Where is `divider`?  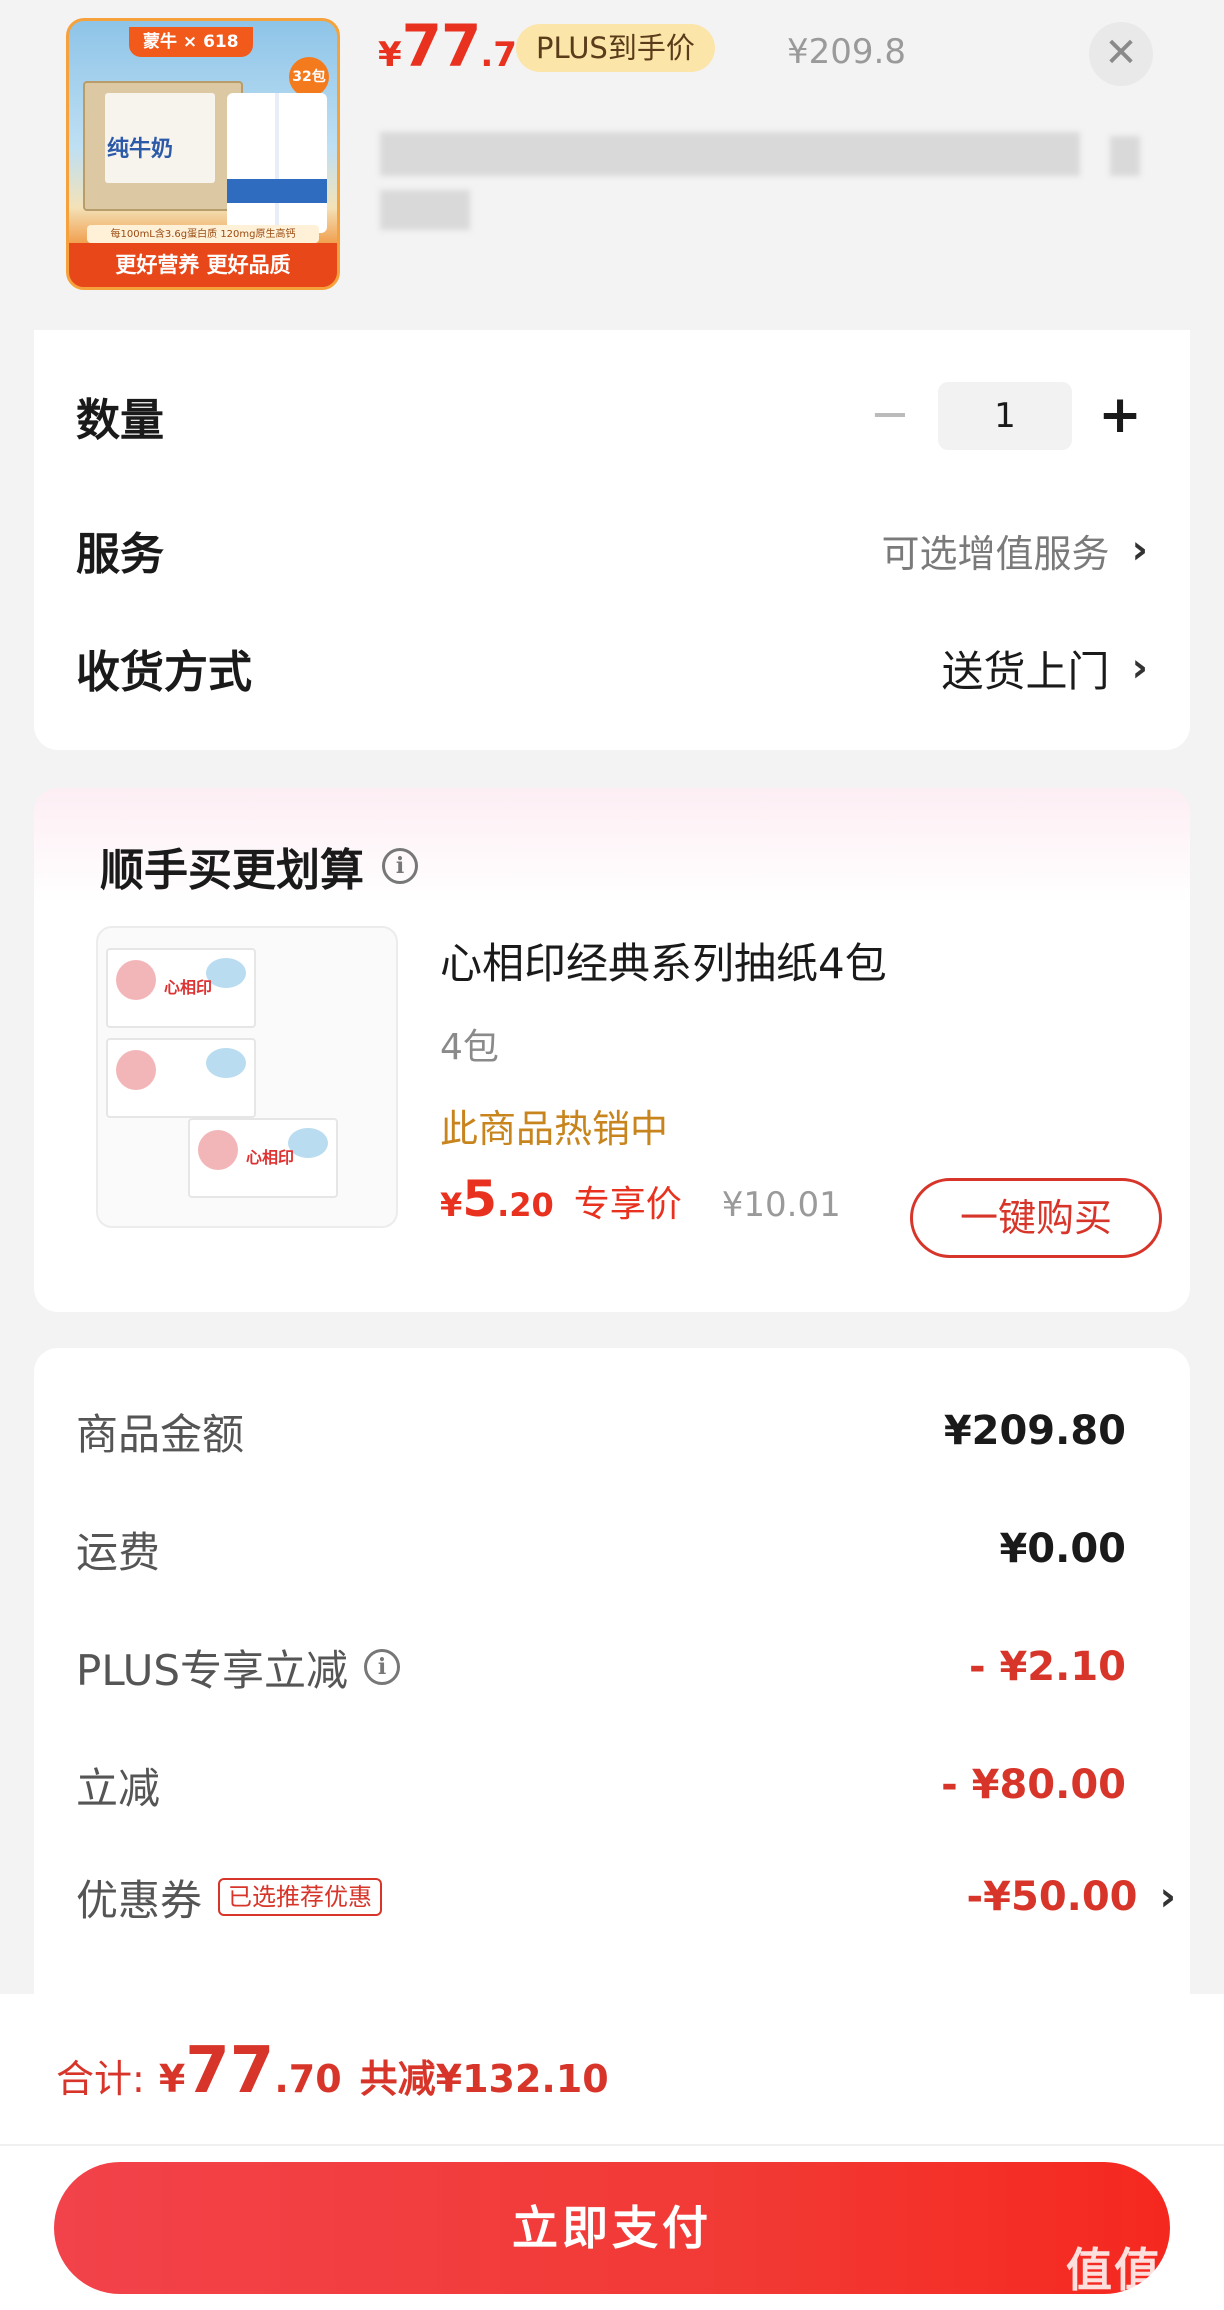 divider is located at coordinates (612, 2145).